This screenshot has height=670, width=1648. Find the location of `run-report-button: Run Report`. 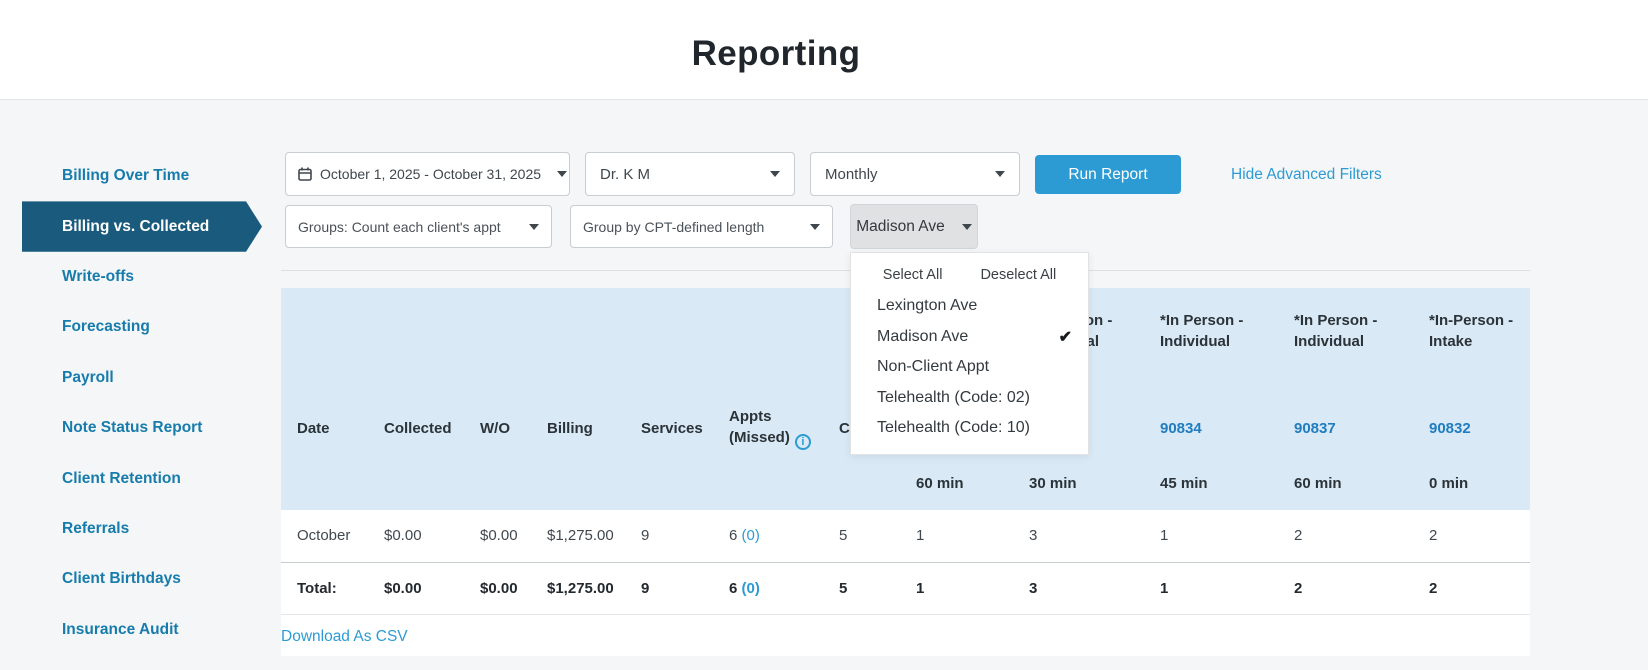

run-report-button: Run Report is located at coordinates (1108, 174).